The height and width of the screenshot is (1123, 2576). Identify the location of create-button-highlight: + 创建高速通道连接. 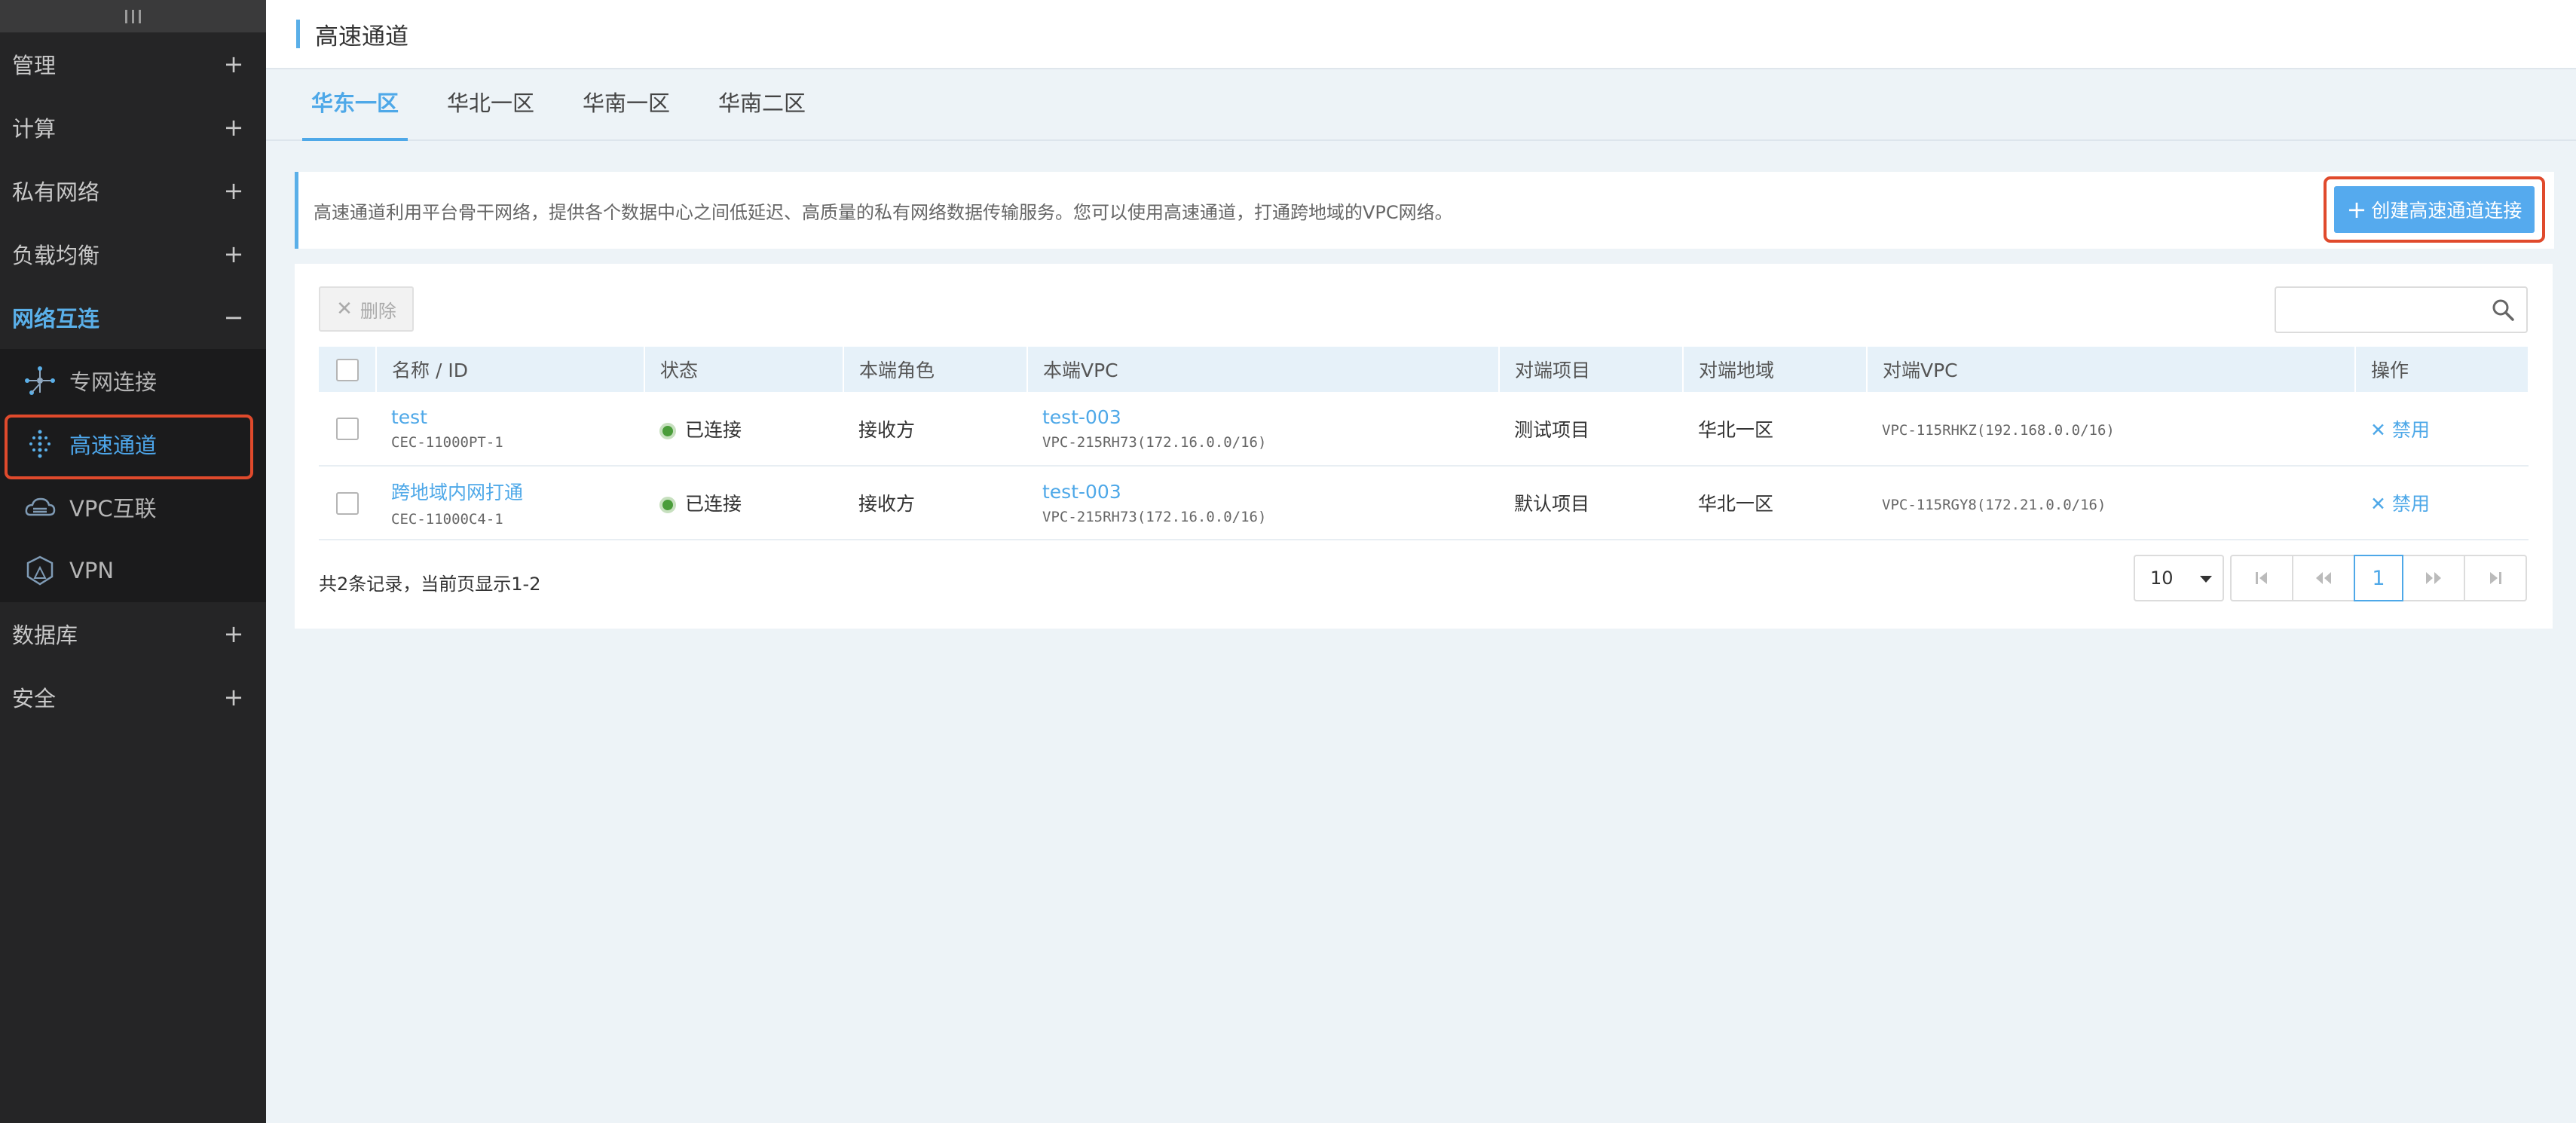
(2434, 209).